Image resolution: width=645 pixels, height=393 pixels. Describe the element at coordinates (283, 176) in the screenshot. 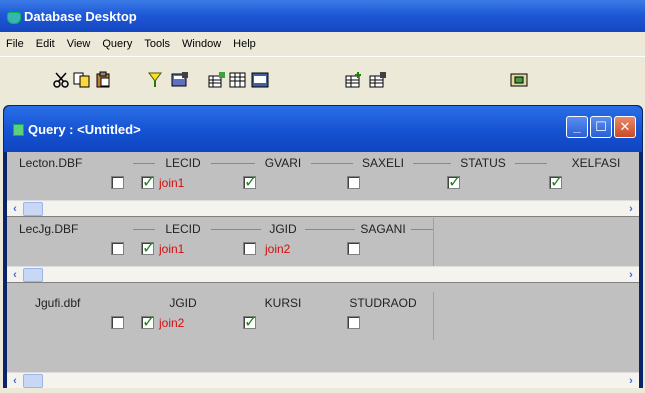

I see `field-cell: GVARI` at that location.